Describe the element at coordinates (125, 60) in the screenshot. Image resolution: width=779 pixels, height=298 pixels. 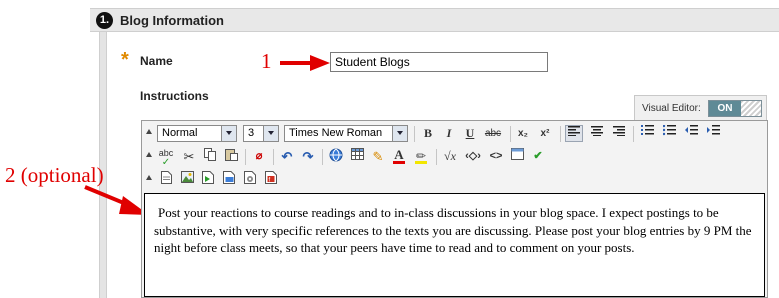
I see `required-indicator: *` at that location.